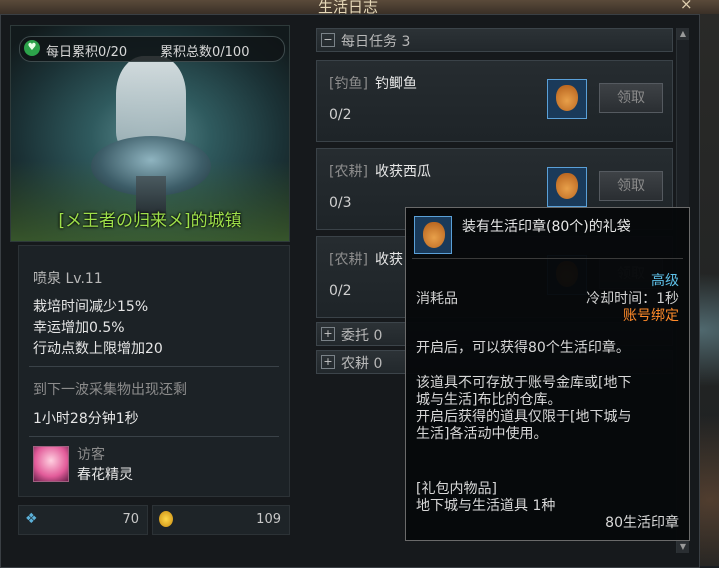  What do you see at coordinates (110, 390) in the screenshot?
I see `next-spawn-label: 到下一波采集物出现还剩` at bounding box center [110, 390].